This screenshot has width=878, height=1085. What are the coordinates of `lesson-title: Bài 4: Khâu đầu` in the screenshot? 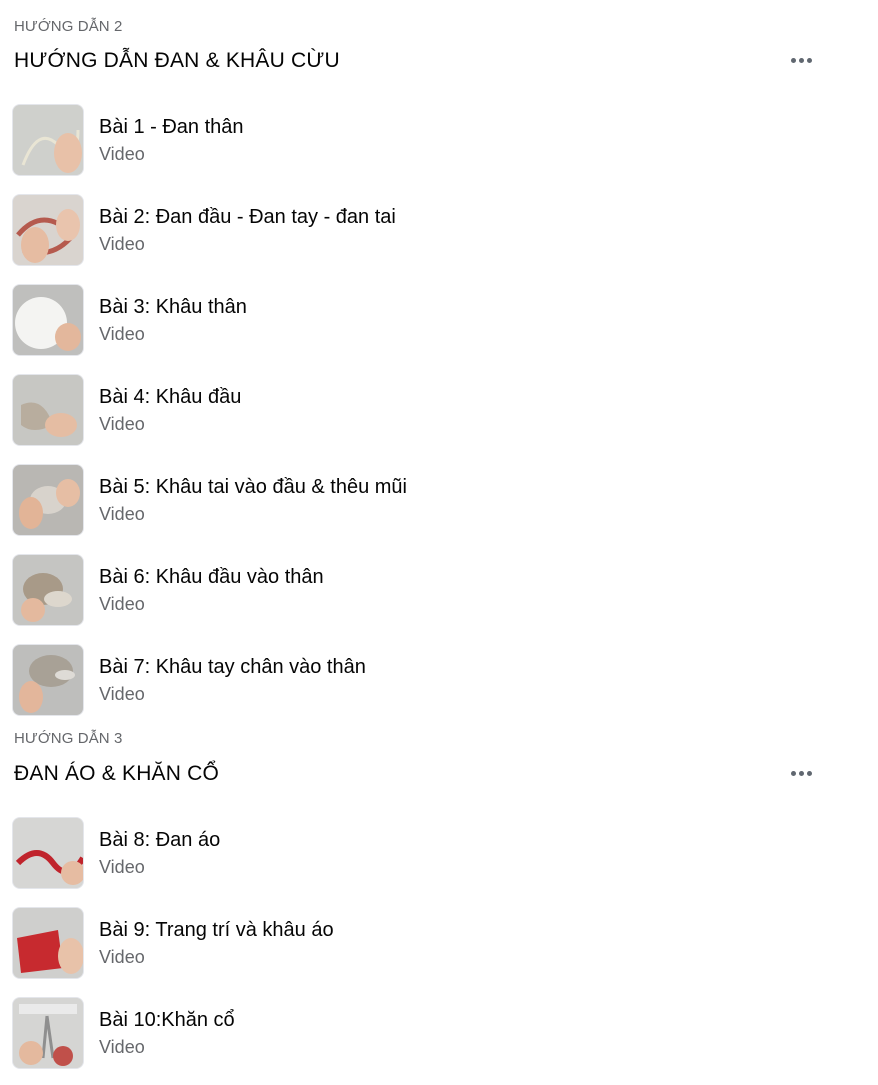 It's located at (170, 397).